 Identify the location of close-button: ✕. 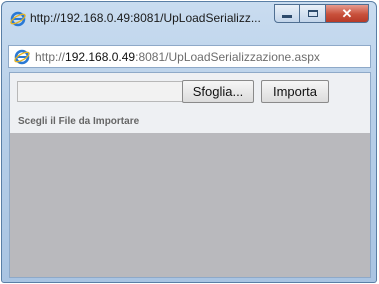
(347, 13).